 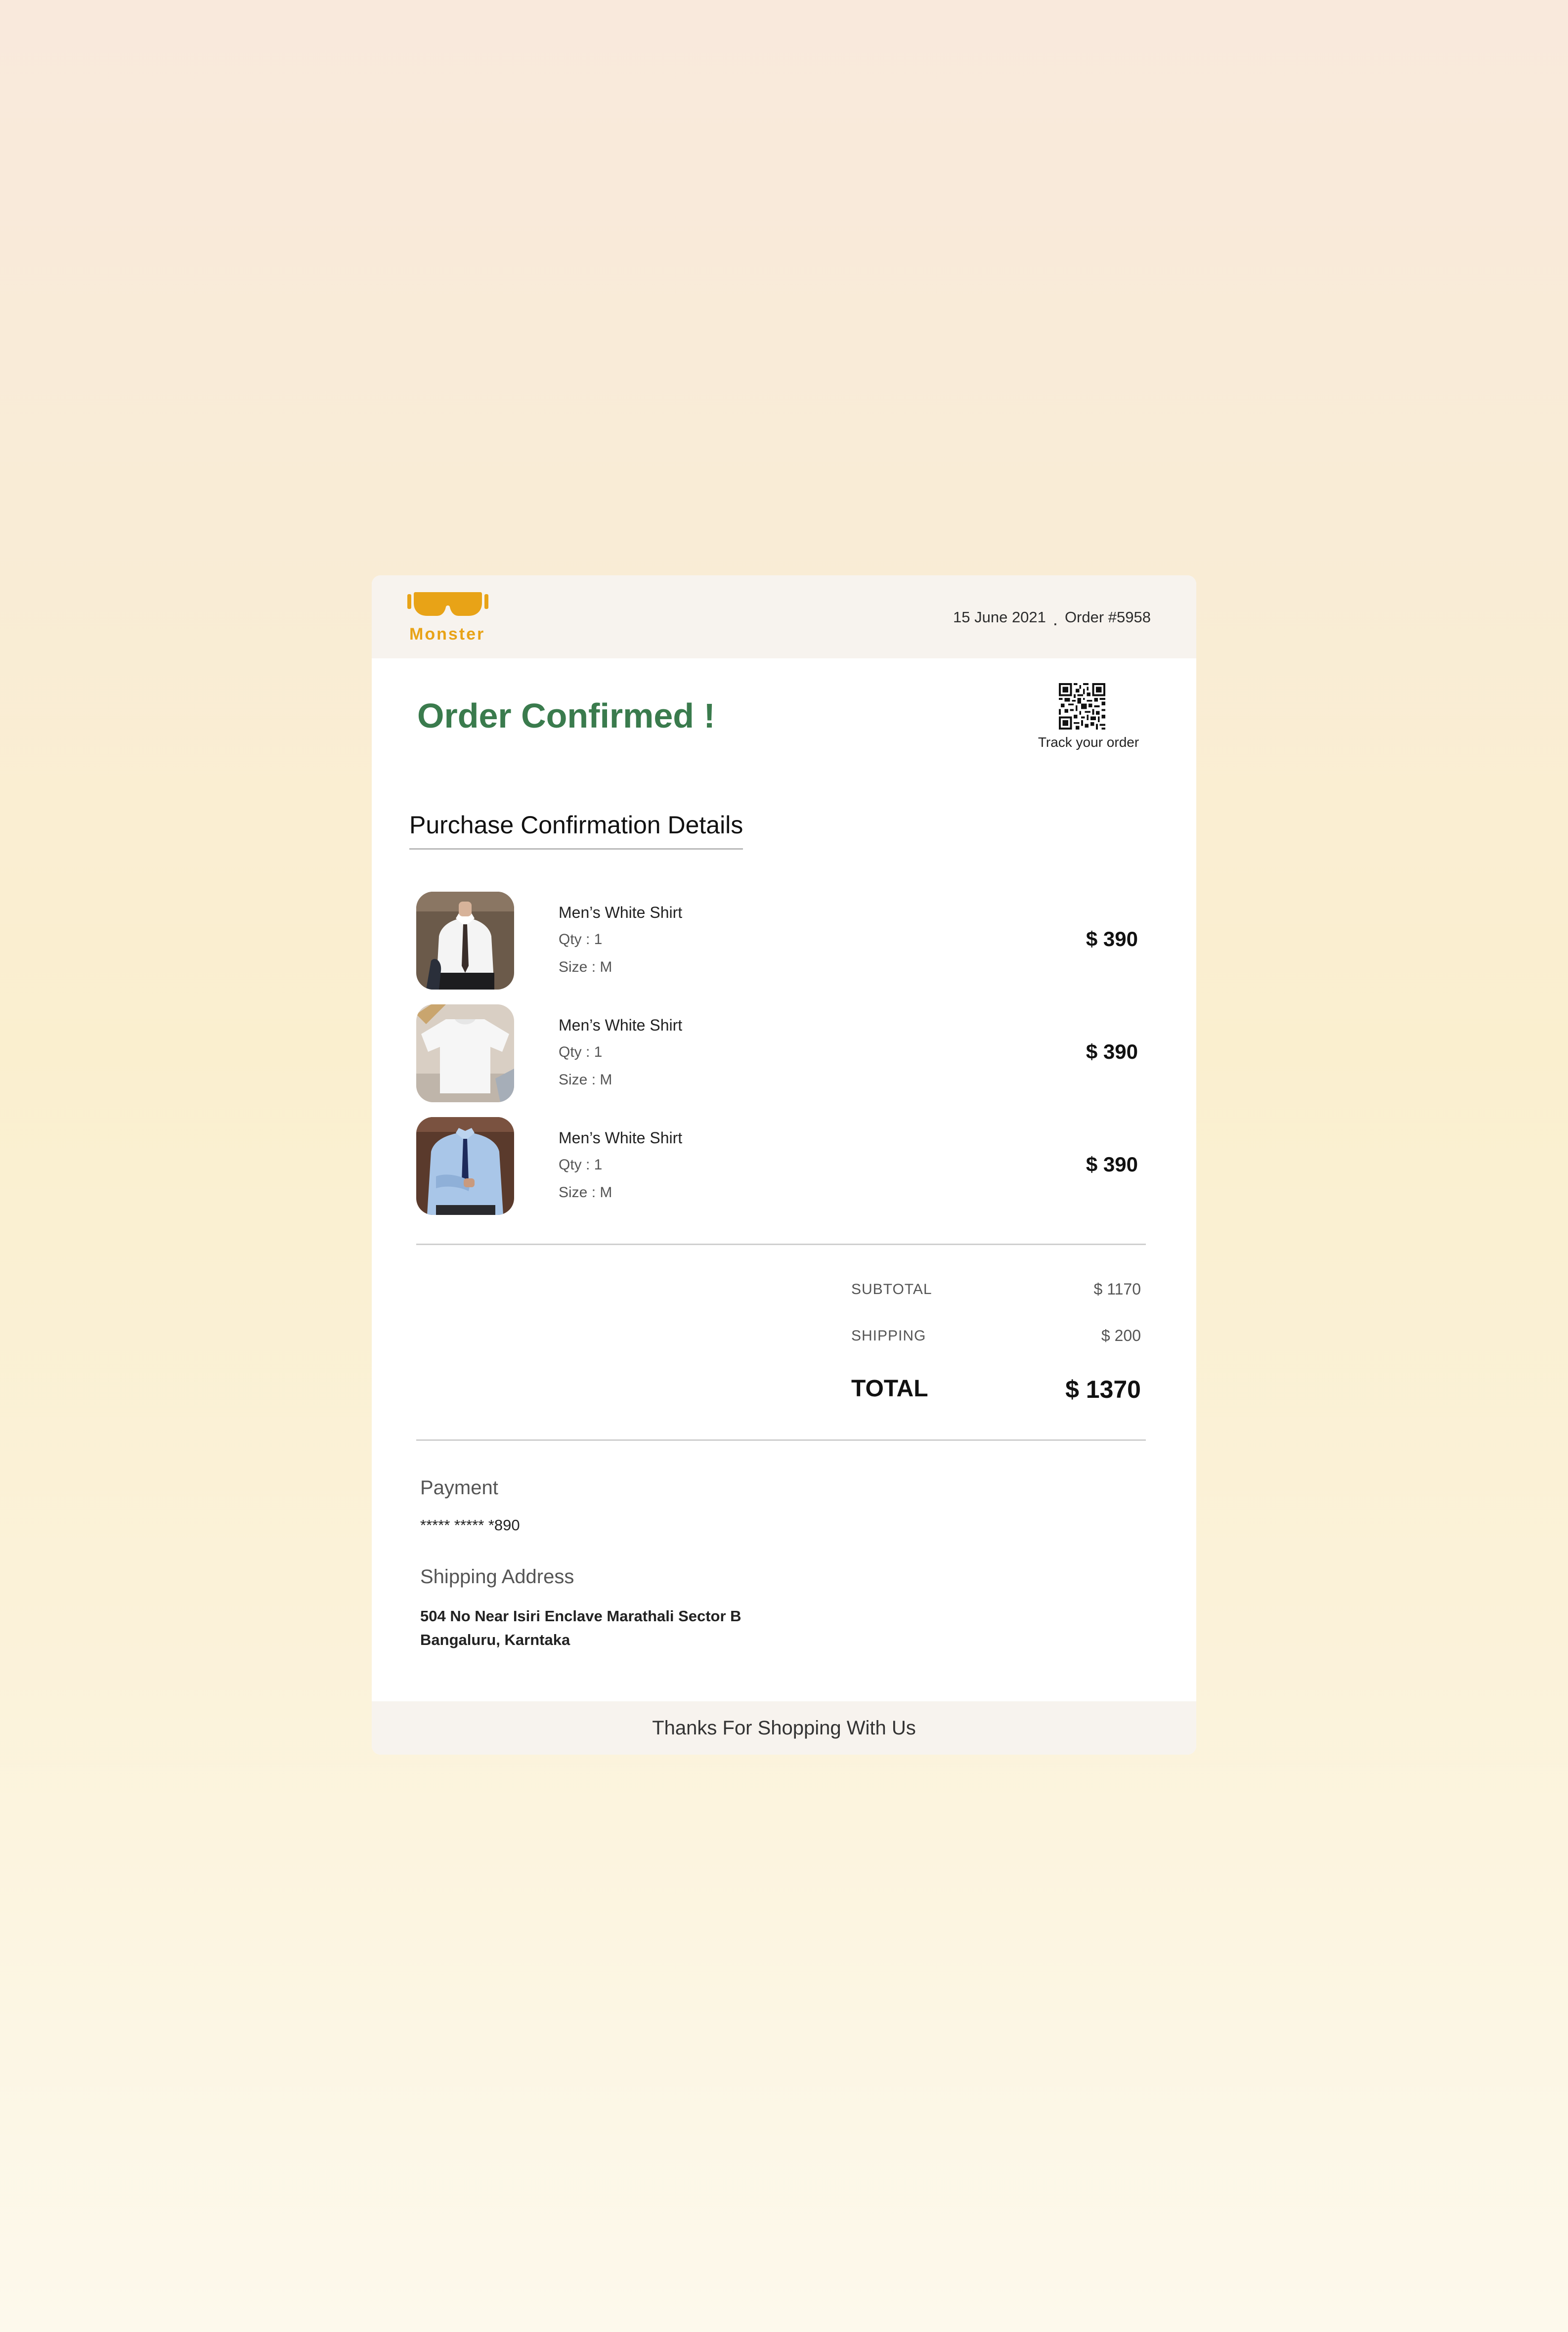 I want to click on sunglasses-logo-icon, so click(x=447, y=604).